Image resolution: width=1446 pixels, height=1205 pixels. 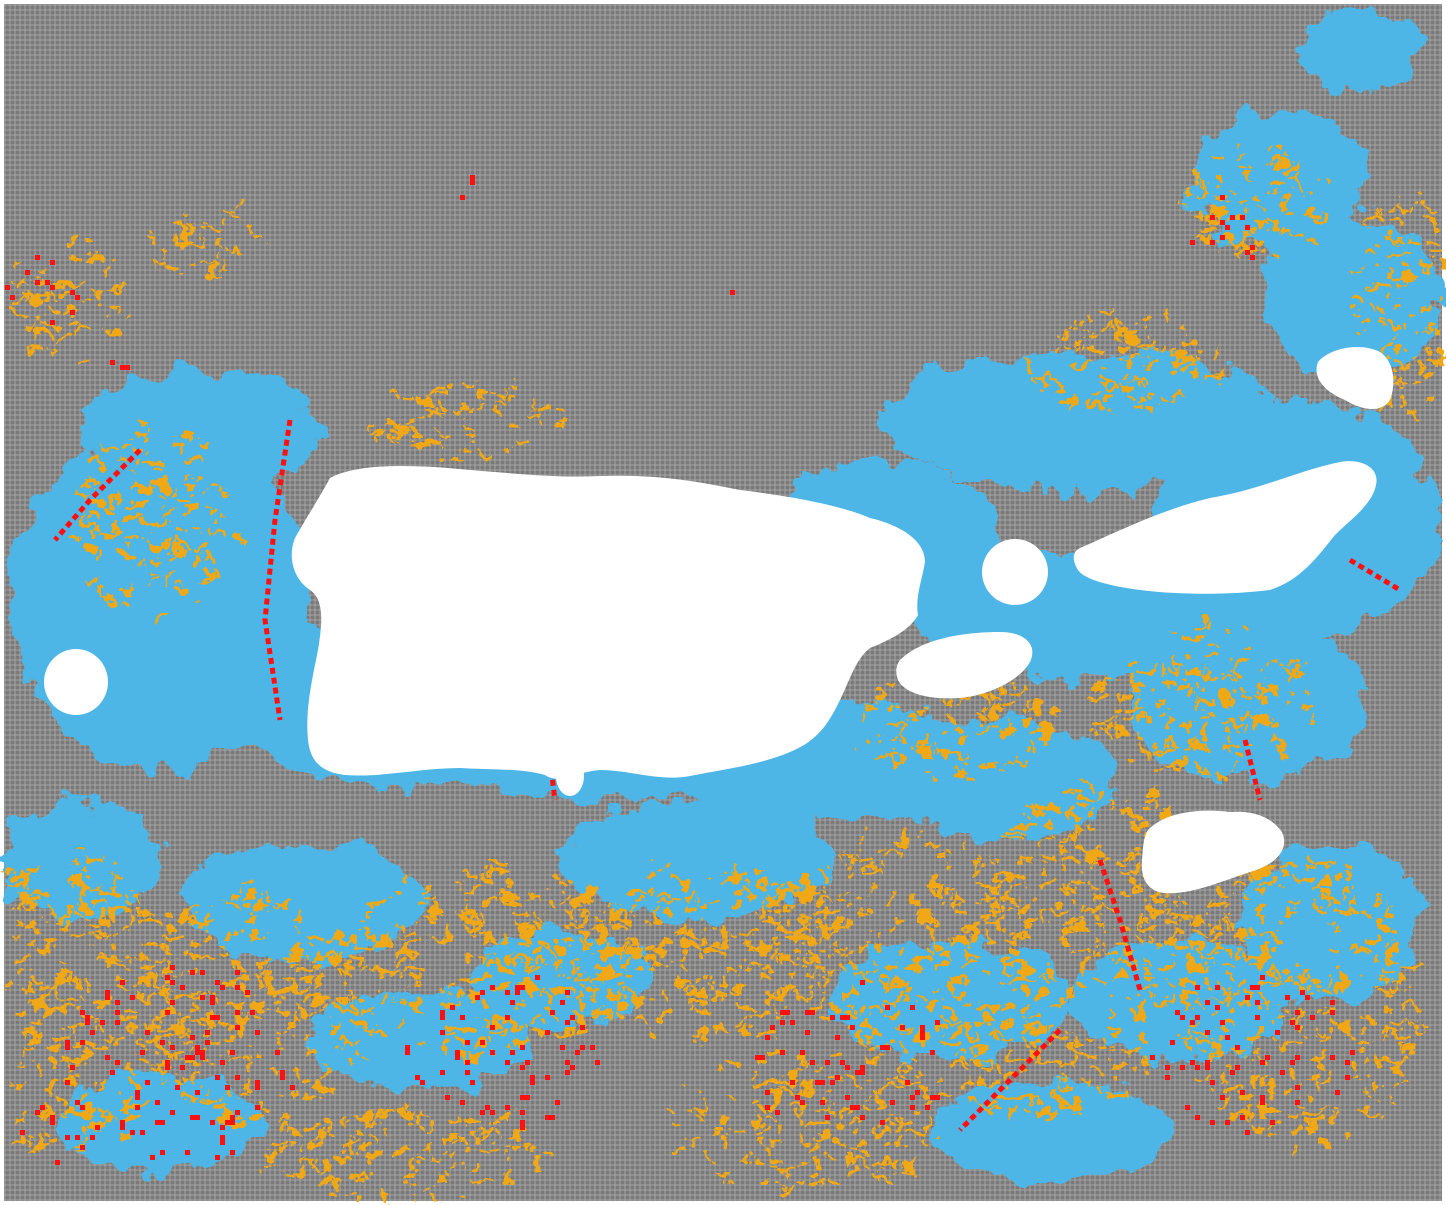 I want to click on east-islet-small, so click(x=1015, y=572).